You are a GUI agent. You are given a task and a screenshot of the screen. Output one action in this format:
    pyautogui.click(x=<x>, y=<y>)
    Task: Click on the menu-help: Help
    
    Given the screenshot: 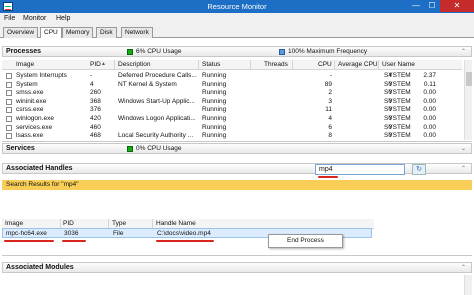 What is the action you would take?
    pyautogui.click(x=63, y=18)
    